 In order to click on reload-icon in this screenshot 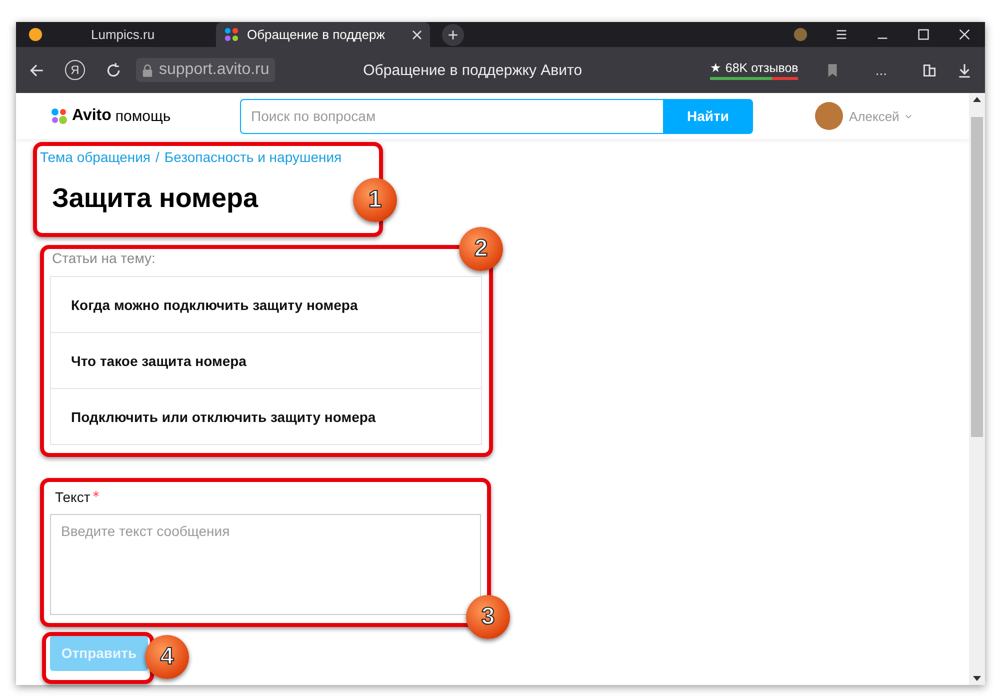, I will do `click(113, 70)`.